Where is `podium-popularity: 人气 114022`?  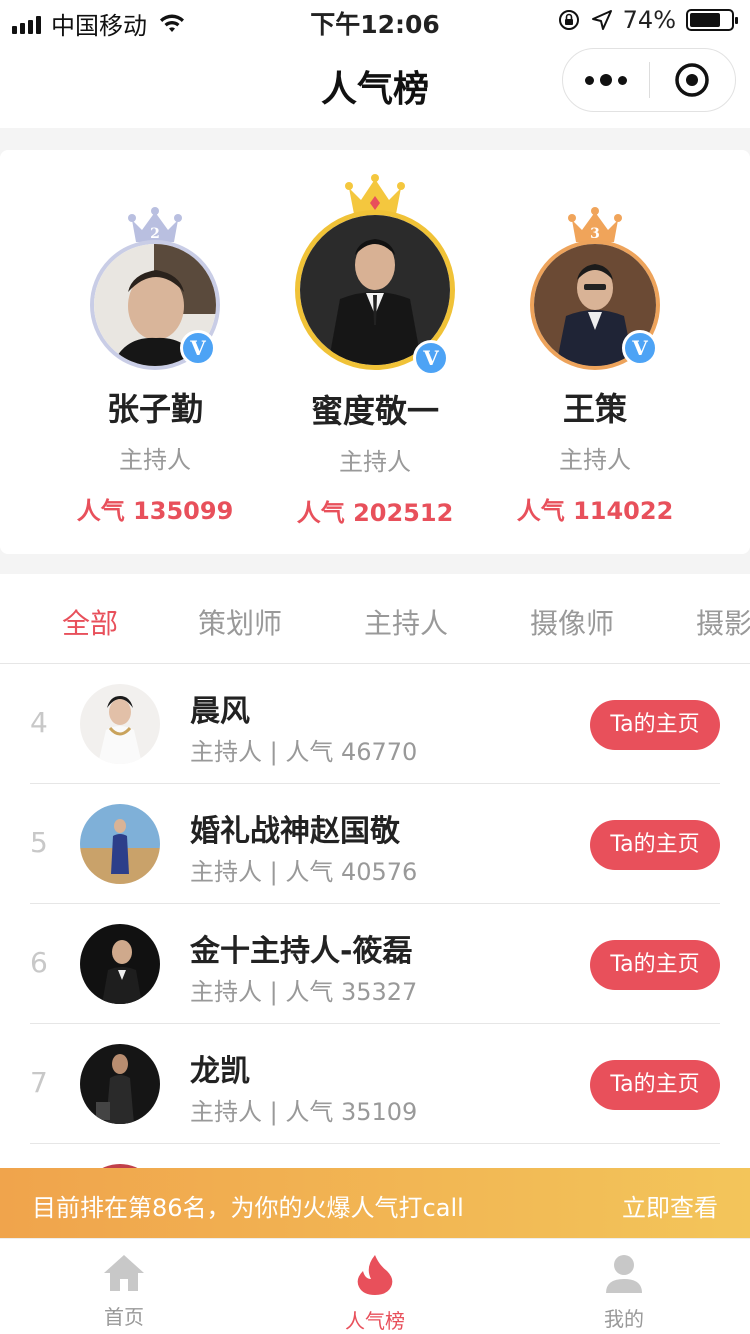 podium-popularity: 人气 114022 is located at coordinates (595, 511).